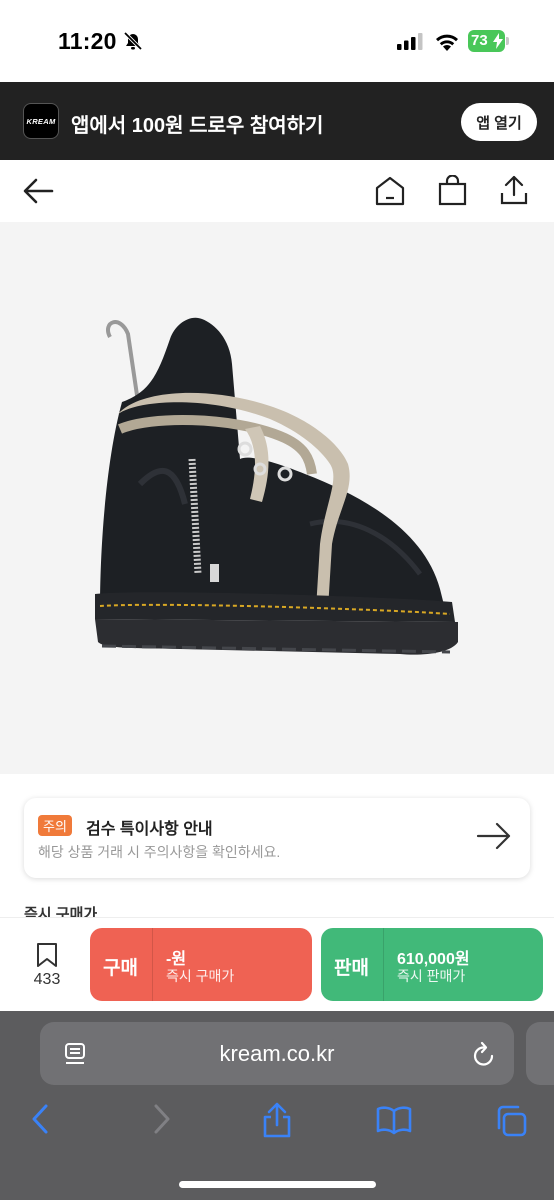 The height and width of the screenshot is (1200, 554). I want to click on signal-icon, so click(410, 41).